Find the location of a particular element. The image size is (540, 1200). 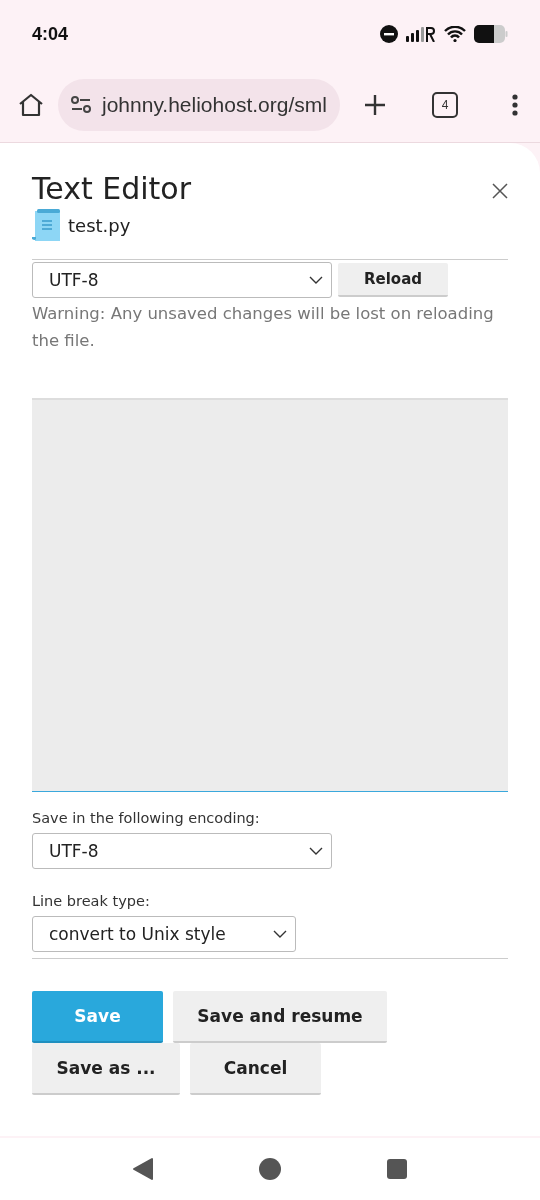

site-settings-icon is located at coordinates (81, 105).